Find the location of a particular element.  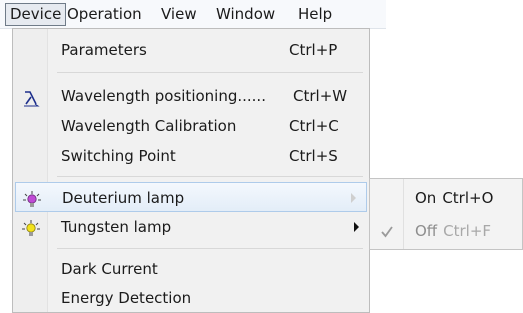

check-icon is located at coordinates (387, 231).